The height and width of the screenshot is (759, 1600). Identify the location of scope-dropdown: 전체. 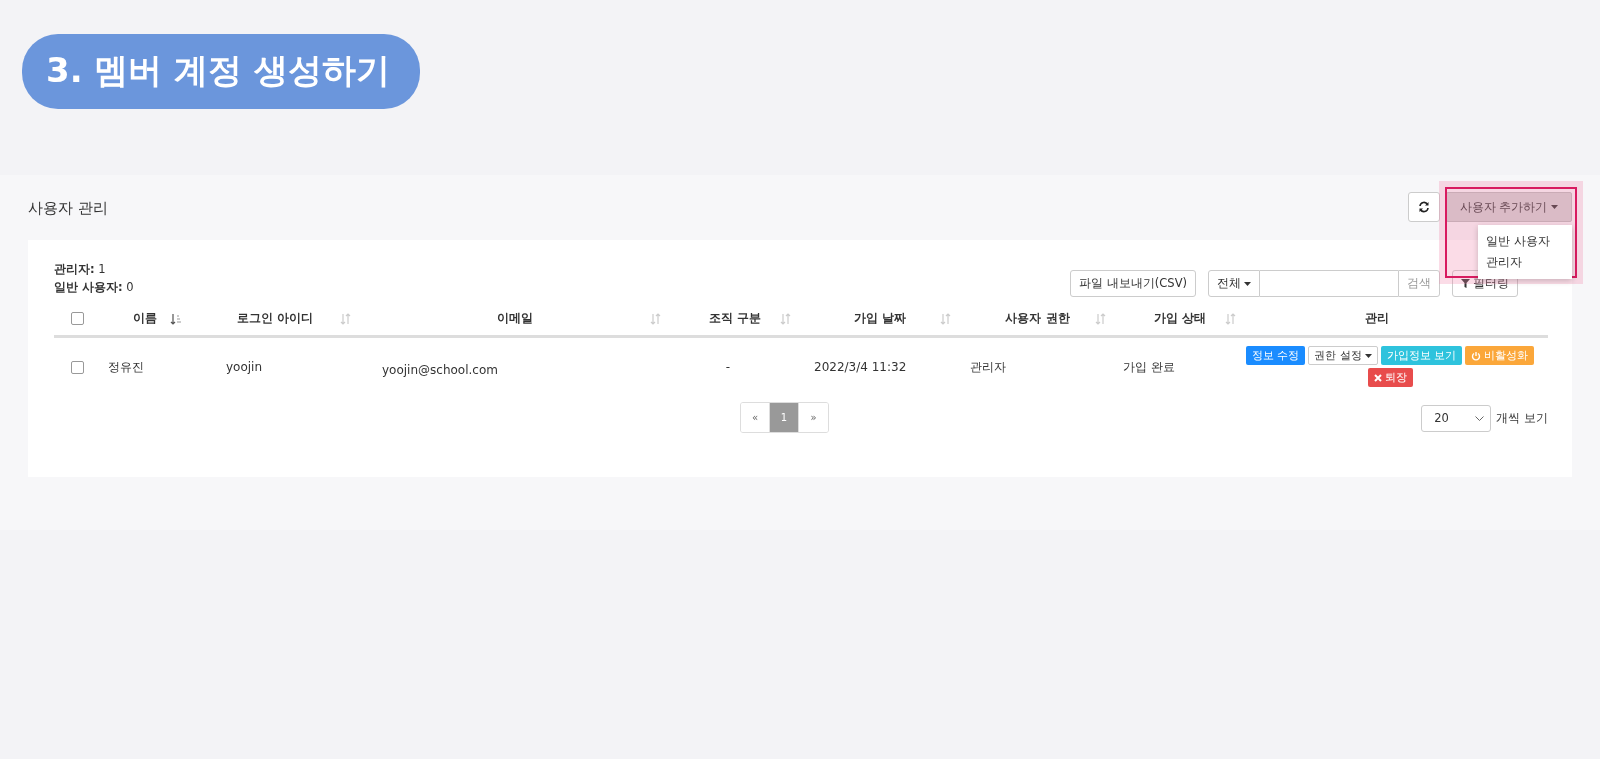
(1234, 283).